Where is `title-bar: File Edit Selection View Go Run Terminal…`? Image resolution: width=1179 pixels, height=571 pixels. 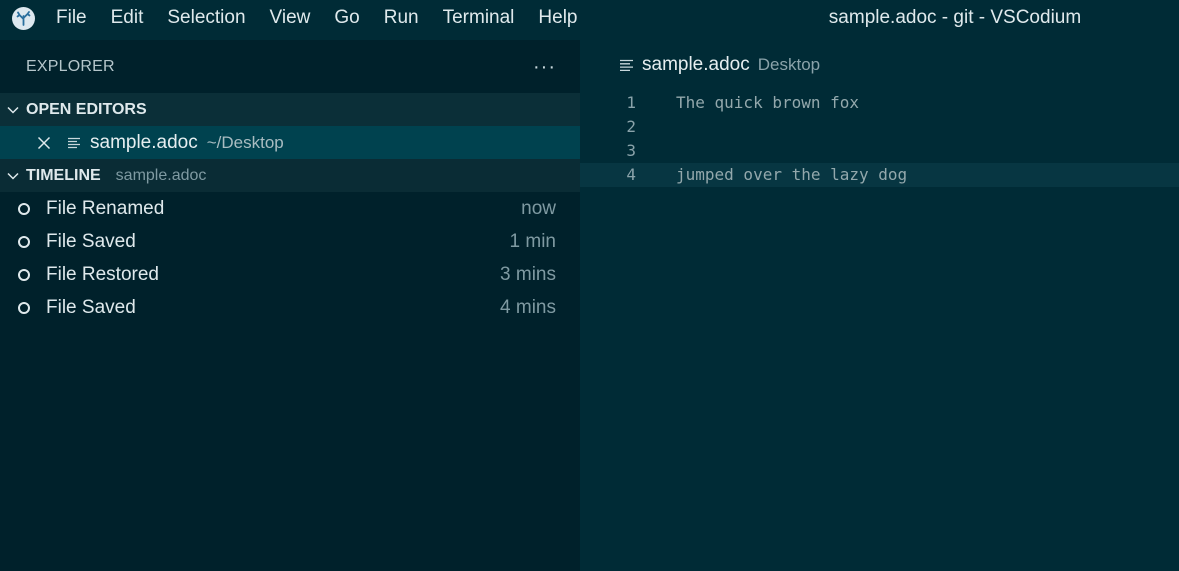 title-bar: File Edit Selection View Go Run Terminal… is located at coordinates (589, 20).